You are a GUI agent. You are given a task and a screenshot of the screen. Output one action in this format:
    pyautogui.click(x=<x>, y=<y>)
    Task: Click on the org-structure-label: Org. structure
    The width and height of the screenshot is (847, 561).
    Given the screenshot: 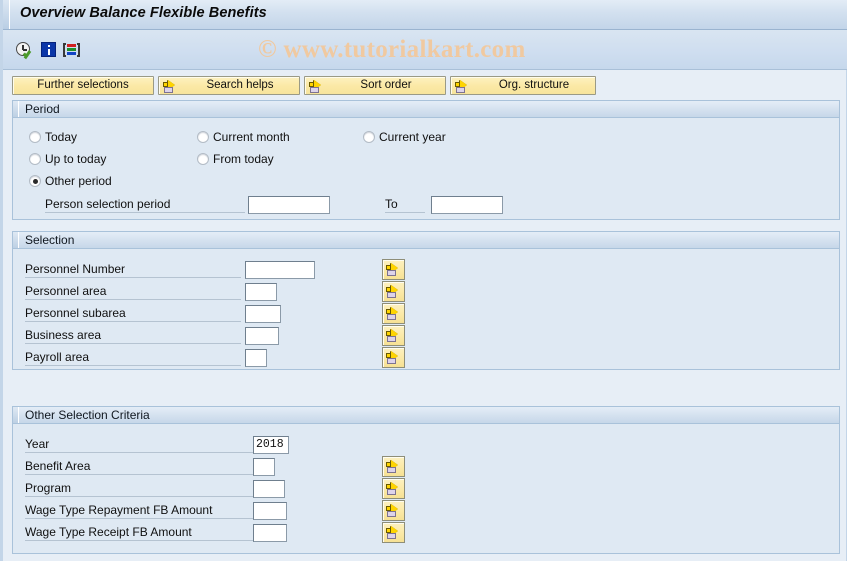 What is the action you would take?
    pyautogui.click(x=534, y=85)
    